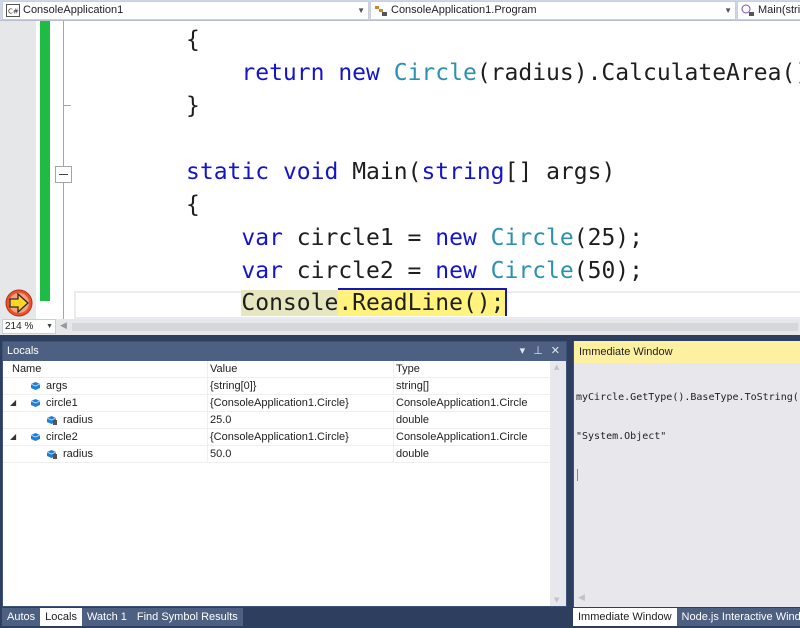  I want to click on keyword-token: new, so click(463, 238).